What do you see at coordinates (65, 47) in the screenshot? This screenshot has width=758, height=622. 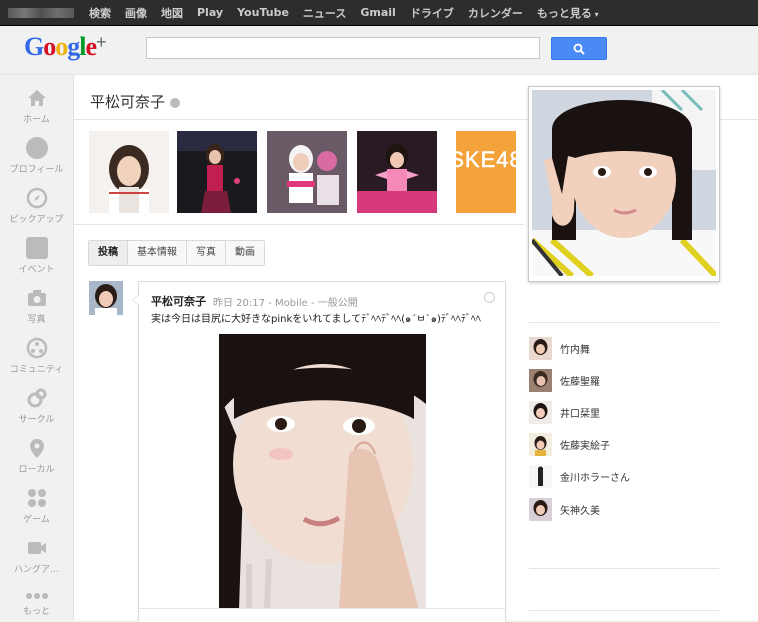 I see `google-plus-logo: Google+` at bounding box center [65, 47].